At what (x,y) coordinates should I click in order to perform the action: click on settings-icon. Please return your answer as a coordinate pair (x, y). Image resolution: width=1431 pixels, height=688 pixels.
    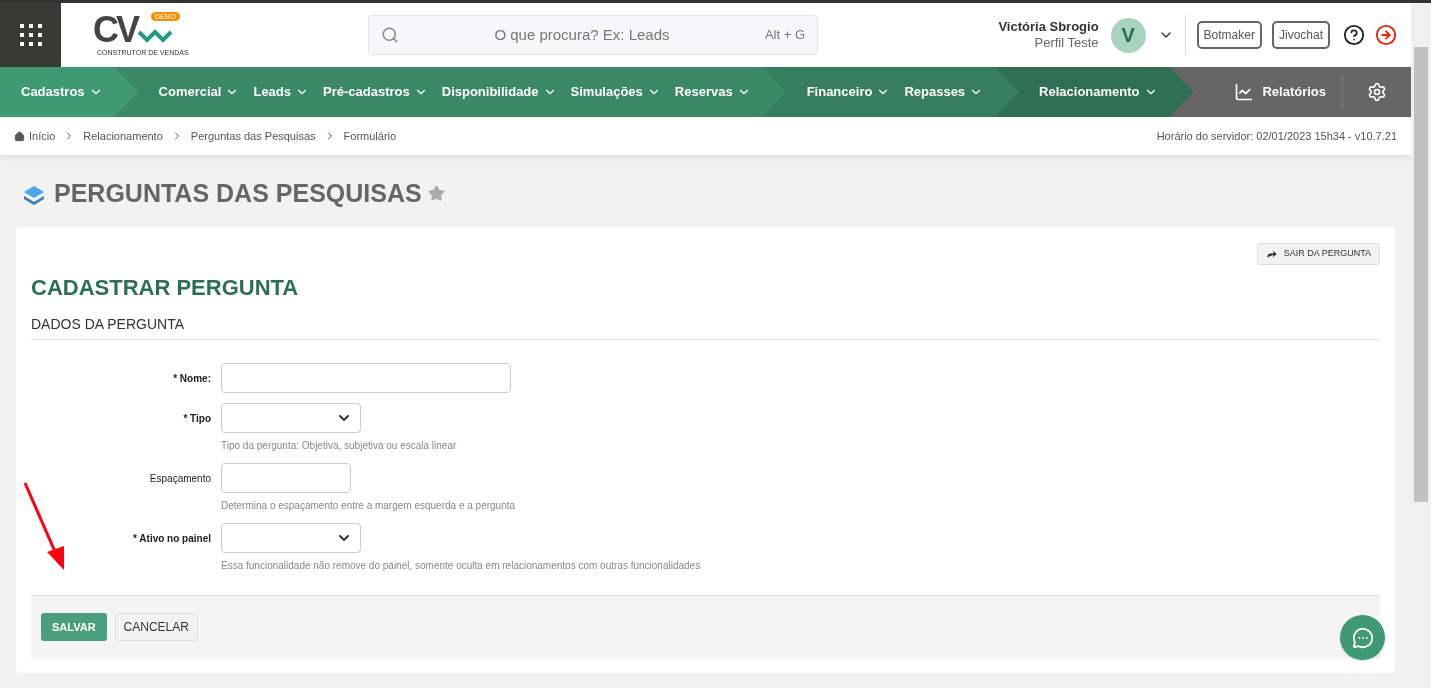
    Looking at the image, I should click on (1377, 92).